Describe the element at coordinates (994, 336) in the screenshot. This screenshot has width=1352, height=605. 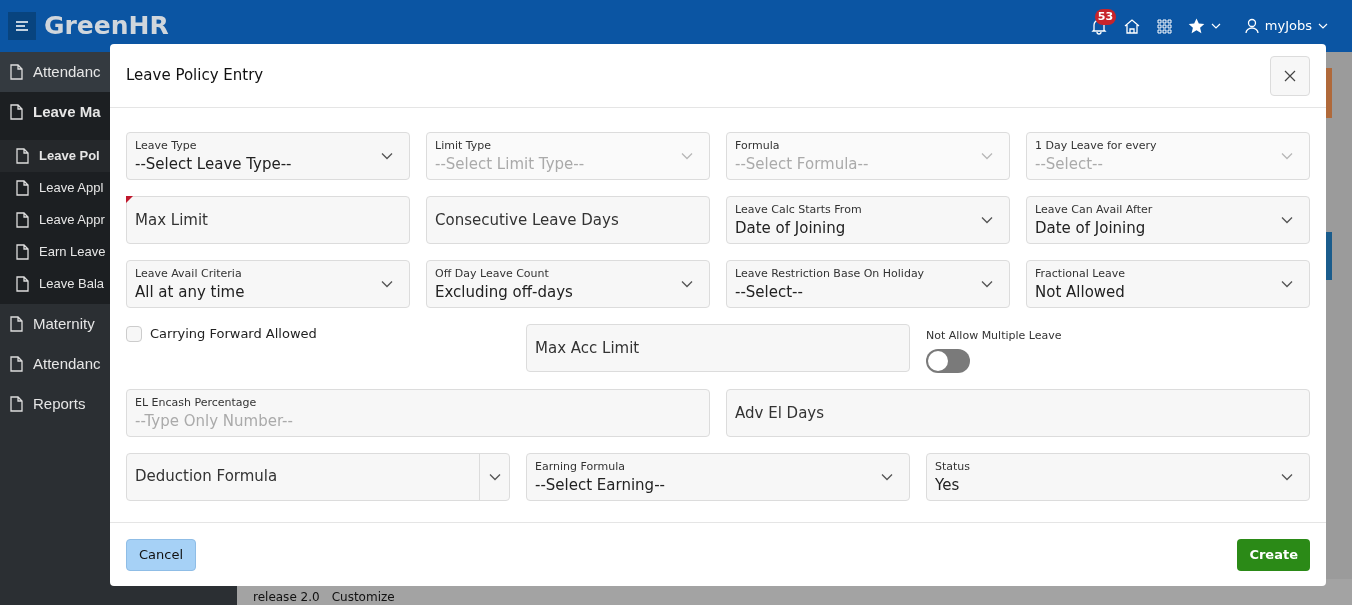
I see `switch-label: Not Allow Multiple Leave` at that location.